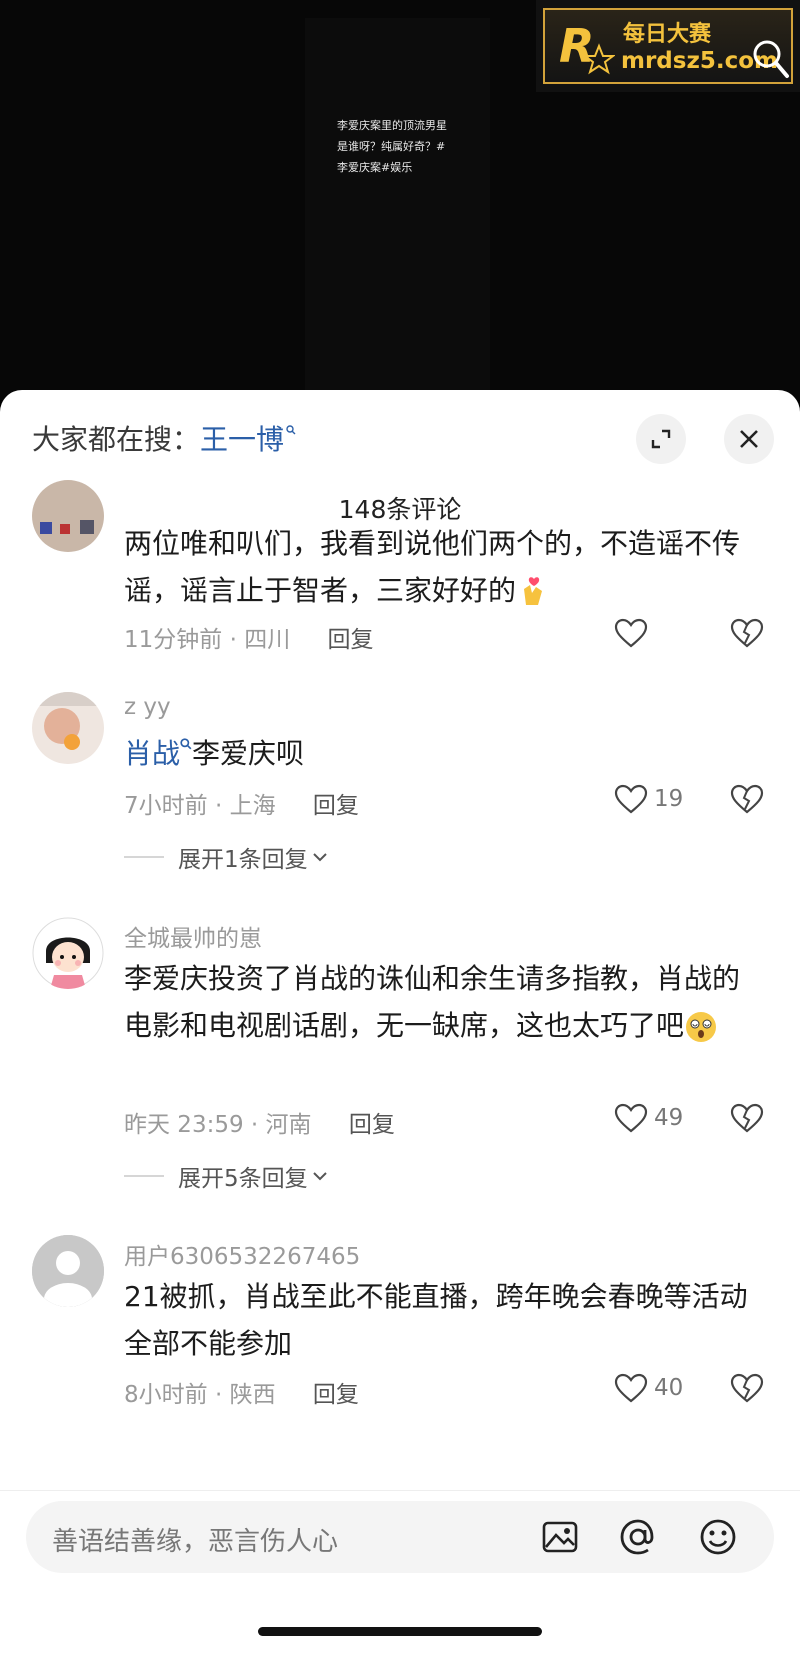 The height and width of the screenshot is (1655, 800). What do you see at coordinates (218, 1125) in the screenshot?
I see `comment-time-location: 昨天 23:59 · 河南` at bounding box center [218, 1125].